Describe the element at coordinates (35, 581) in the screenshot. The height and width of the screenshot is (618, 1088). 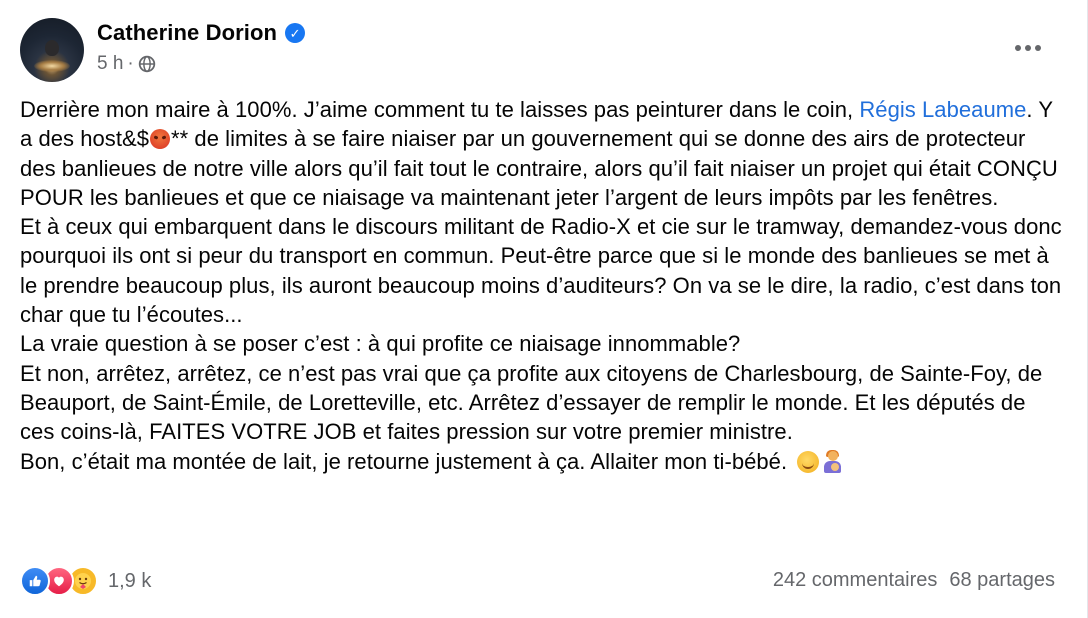
I see `like-reaction-icon` at that location.